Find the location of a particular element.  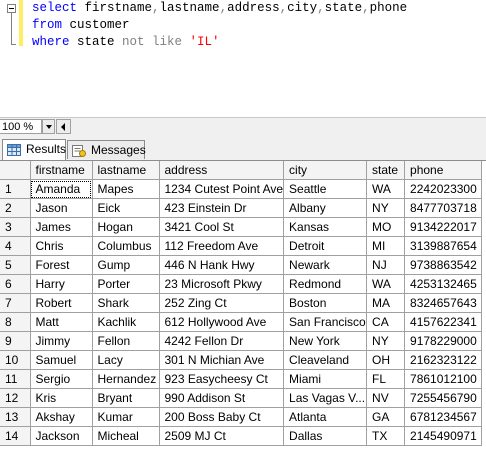

row-number: 5 is located at coordinates (15, 265).